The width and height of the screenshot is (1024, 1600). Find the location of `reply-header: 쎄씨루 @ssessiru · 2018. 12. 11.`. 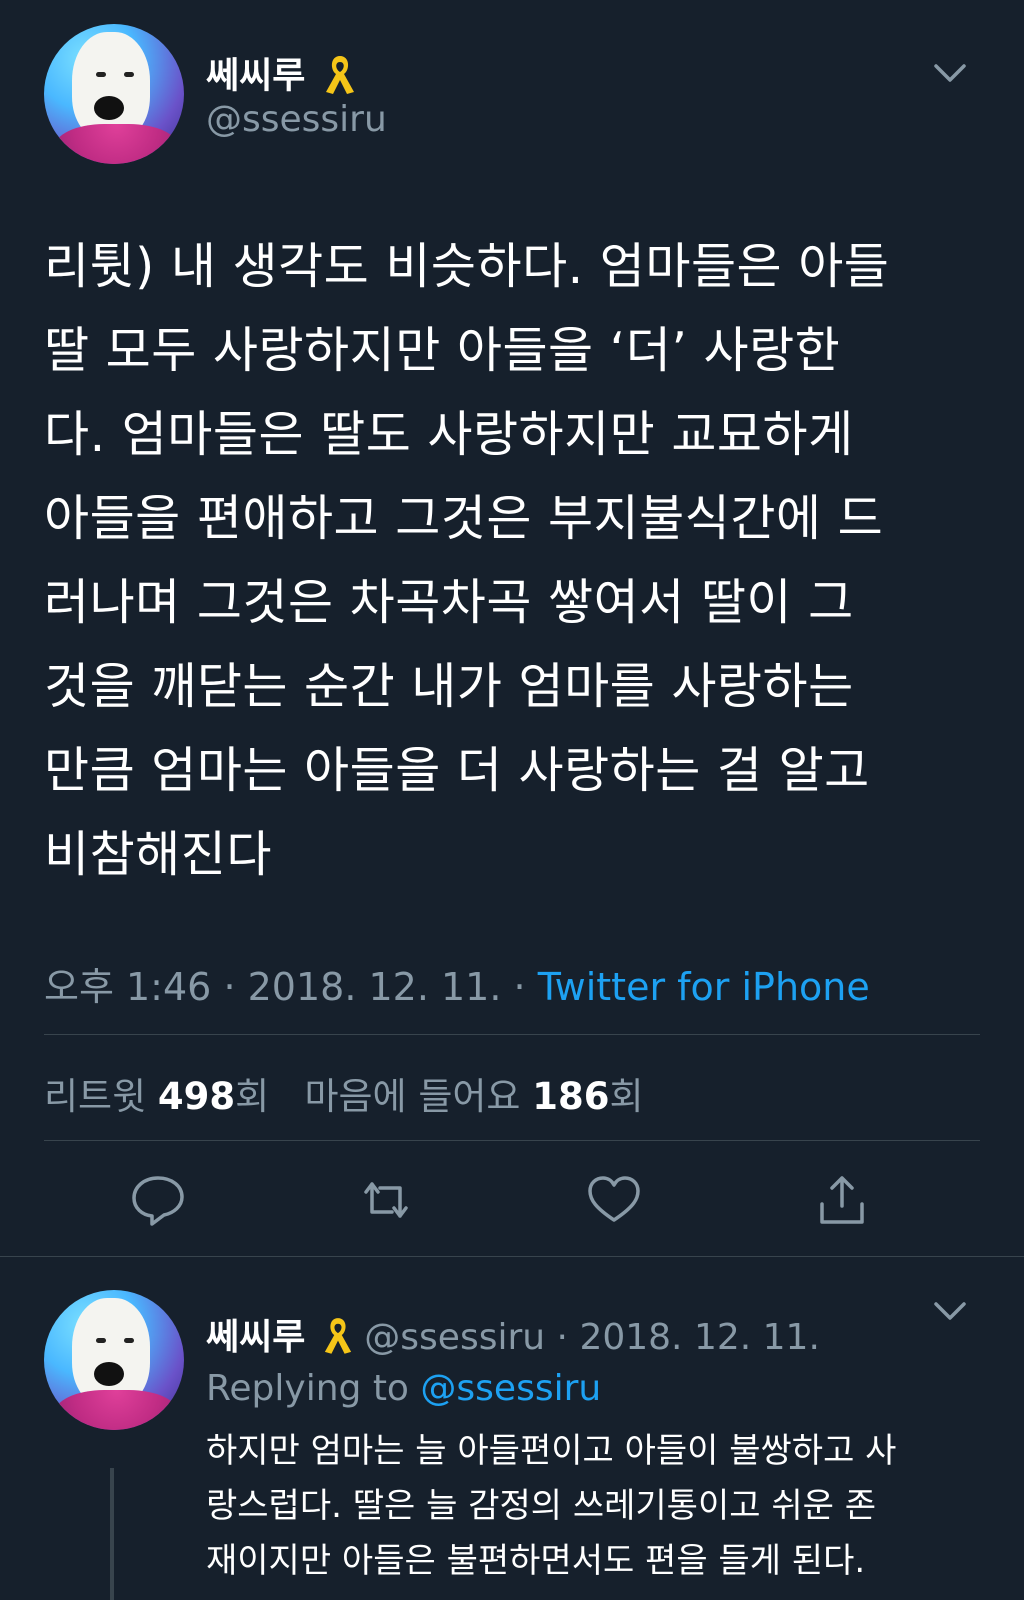

reply-header: 쎄씨루 @ssessiru · 2018. 12. 11. is located at coordinates (513, 1336).